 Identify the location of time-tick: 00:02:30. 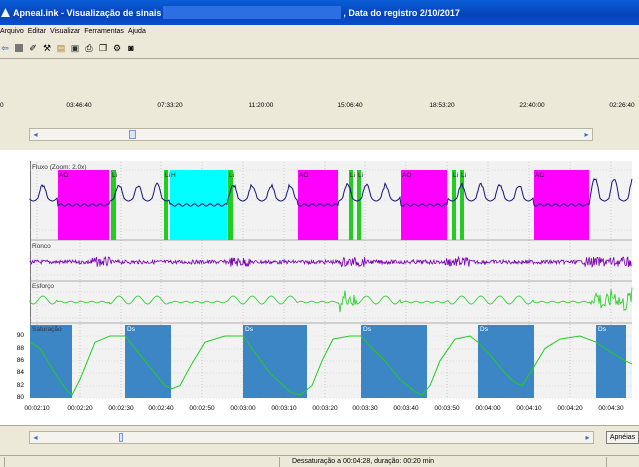
(121, 408).